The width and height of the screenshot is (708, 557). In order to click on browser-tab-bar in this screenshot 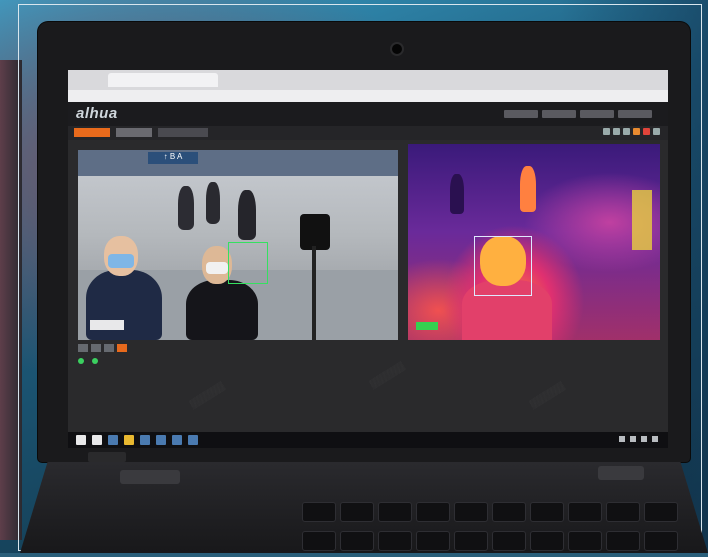, I will do `click(368, 80)`.